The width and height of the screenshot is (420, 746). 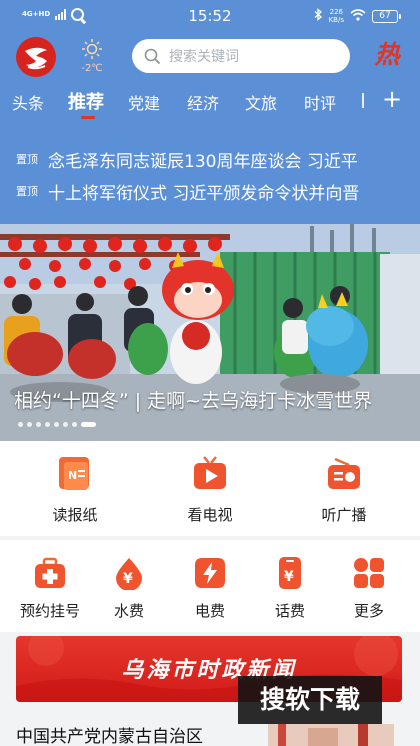 I want to click on svg-text: N, so click(x=72, y=475).